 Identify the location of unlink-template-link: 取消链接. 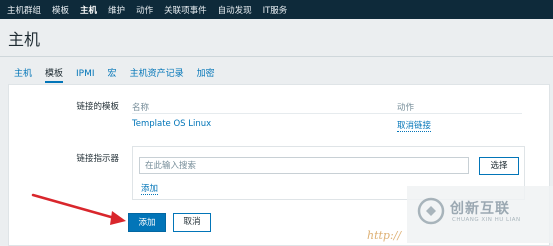
(414, 125).